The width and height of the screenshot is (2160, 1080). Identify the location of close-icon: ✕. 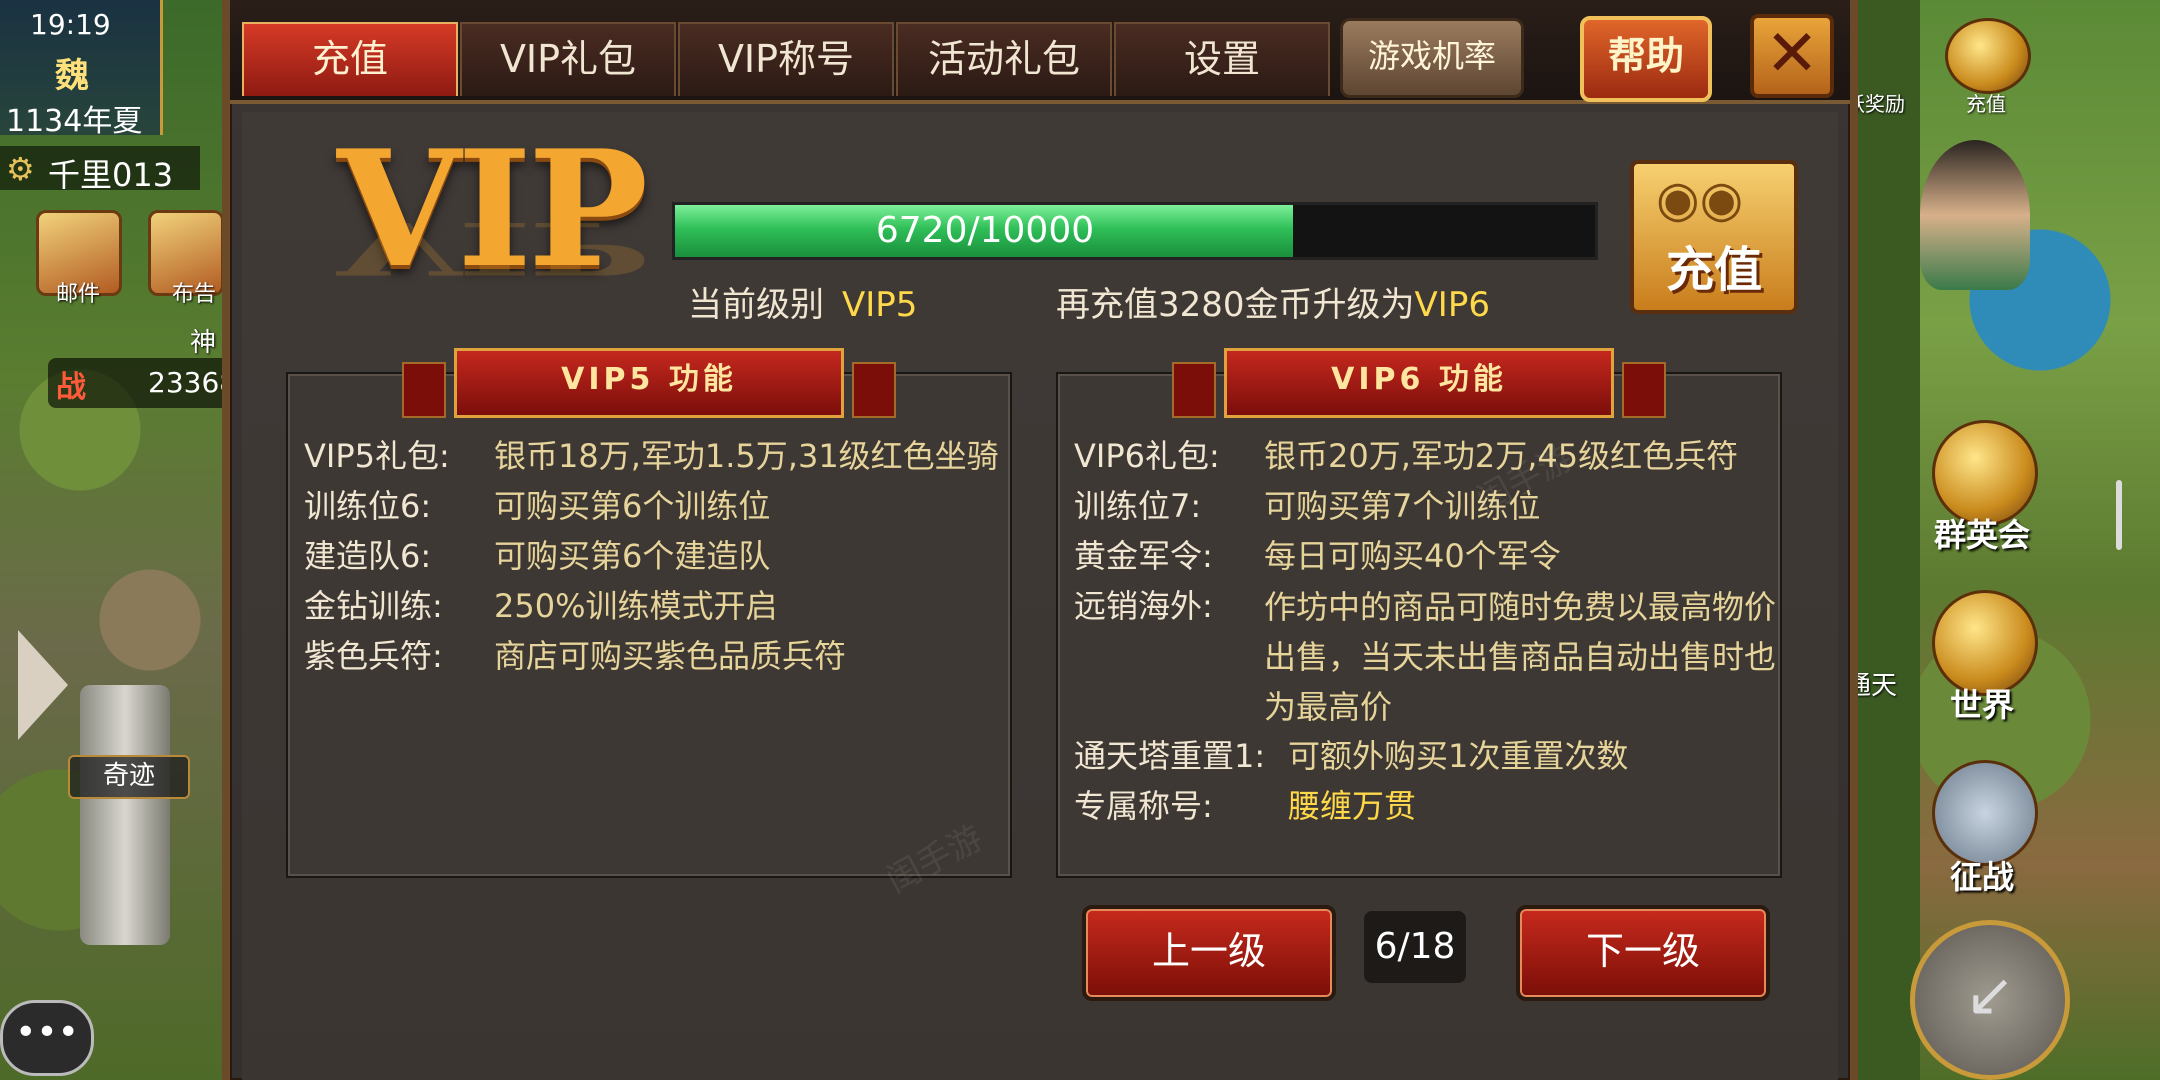
(1792, 56).